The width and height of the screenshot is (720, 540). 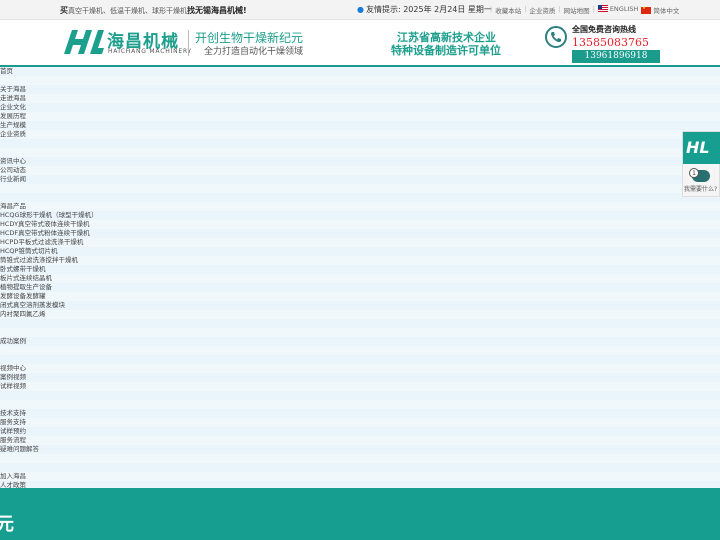 I want to click on notification-badge: 1, so click(x=694, y=173).